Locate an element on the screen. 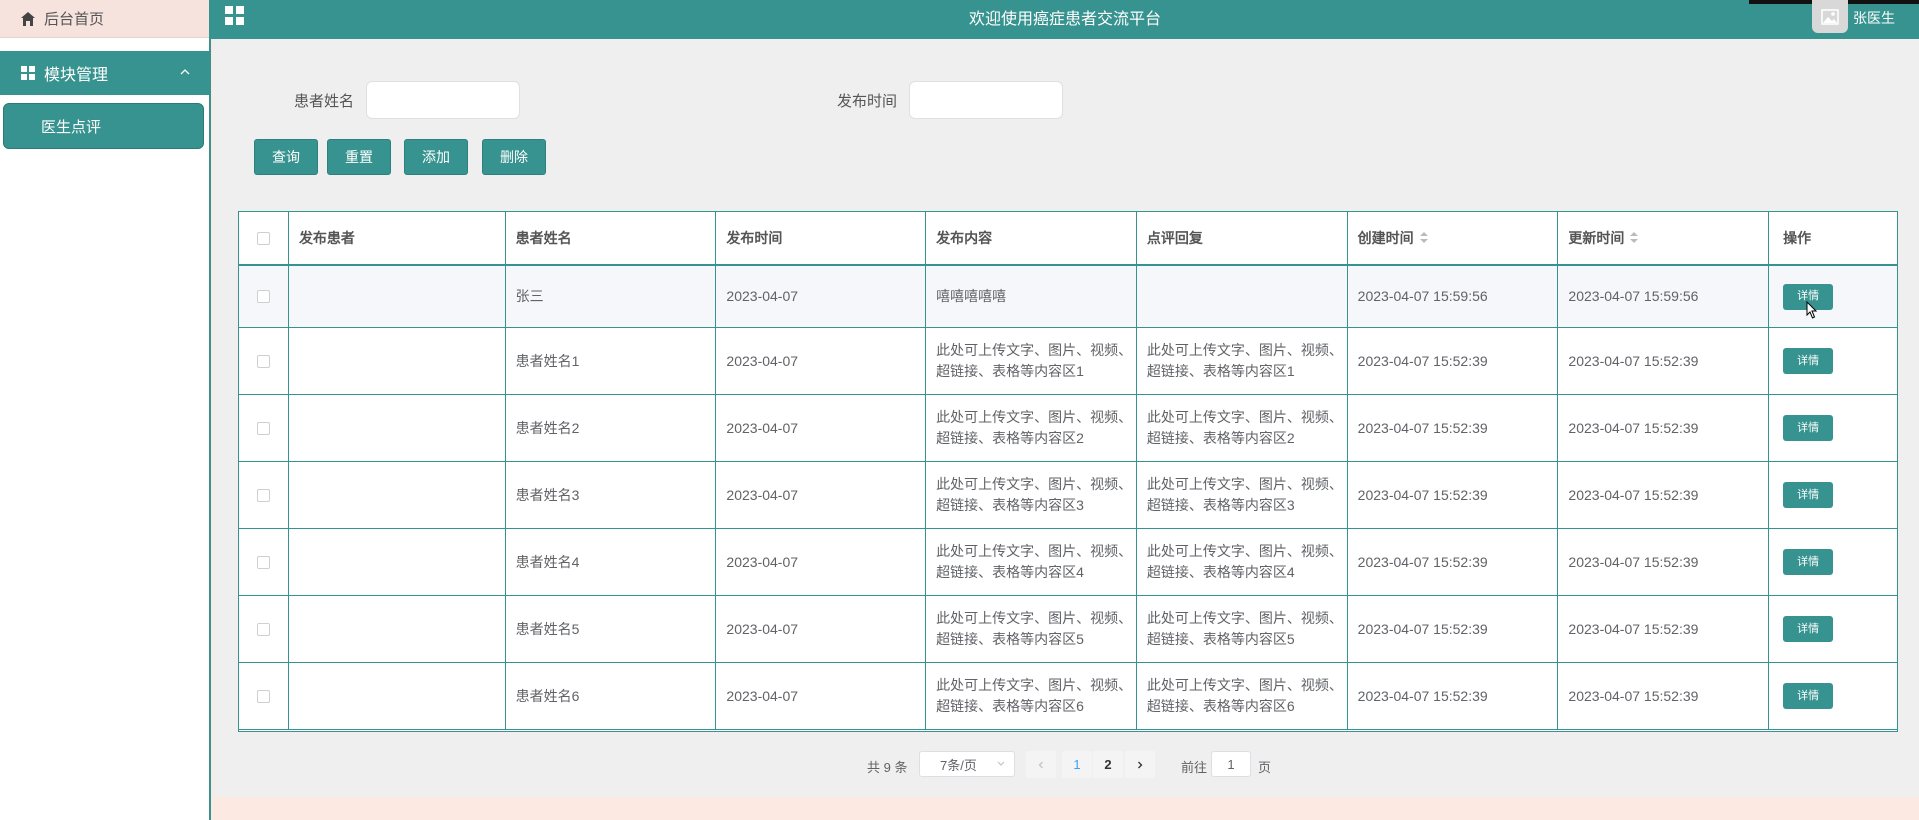  cell-patient-name: 张三 is located at coordinates (611, 296).